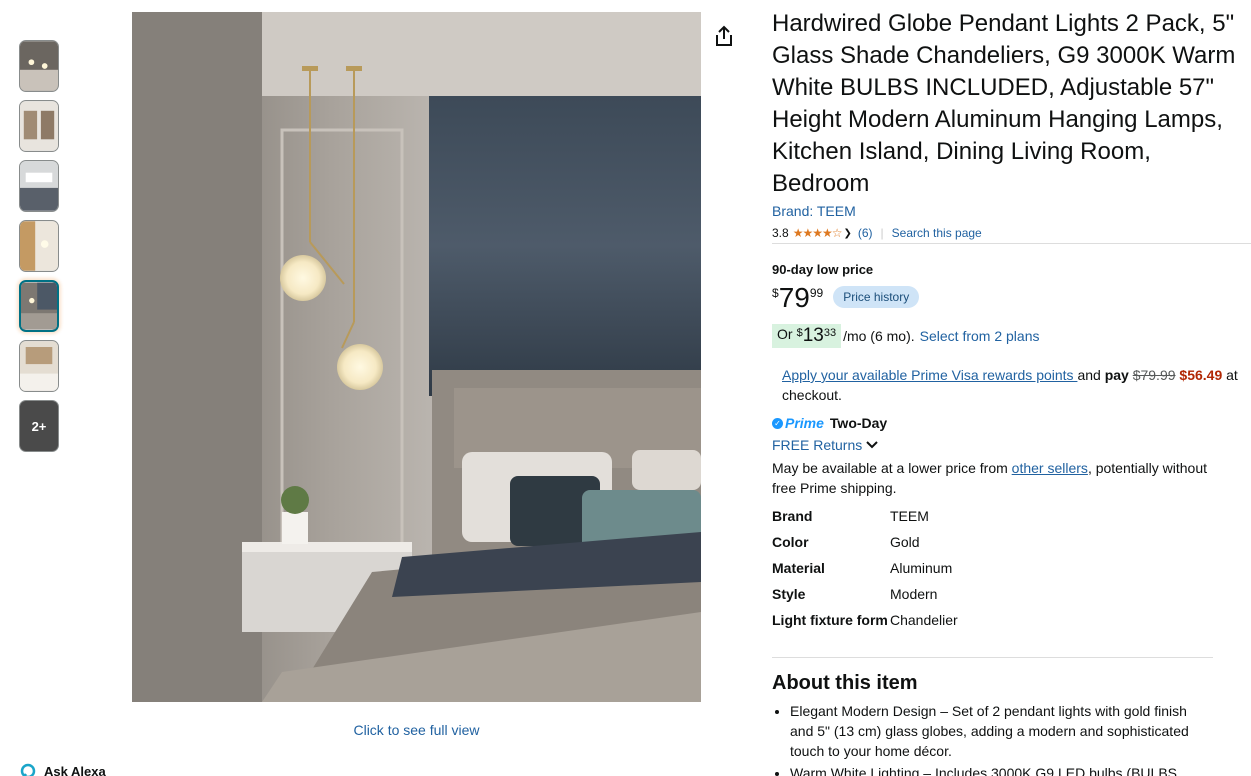 This screenshot has height=776, width=1251. I want to click on price: $ 79 99 Price history, so click(846, 298).